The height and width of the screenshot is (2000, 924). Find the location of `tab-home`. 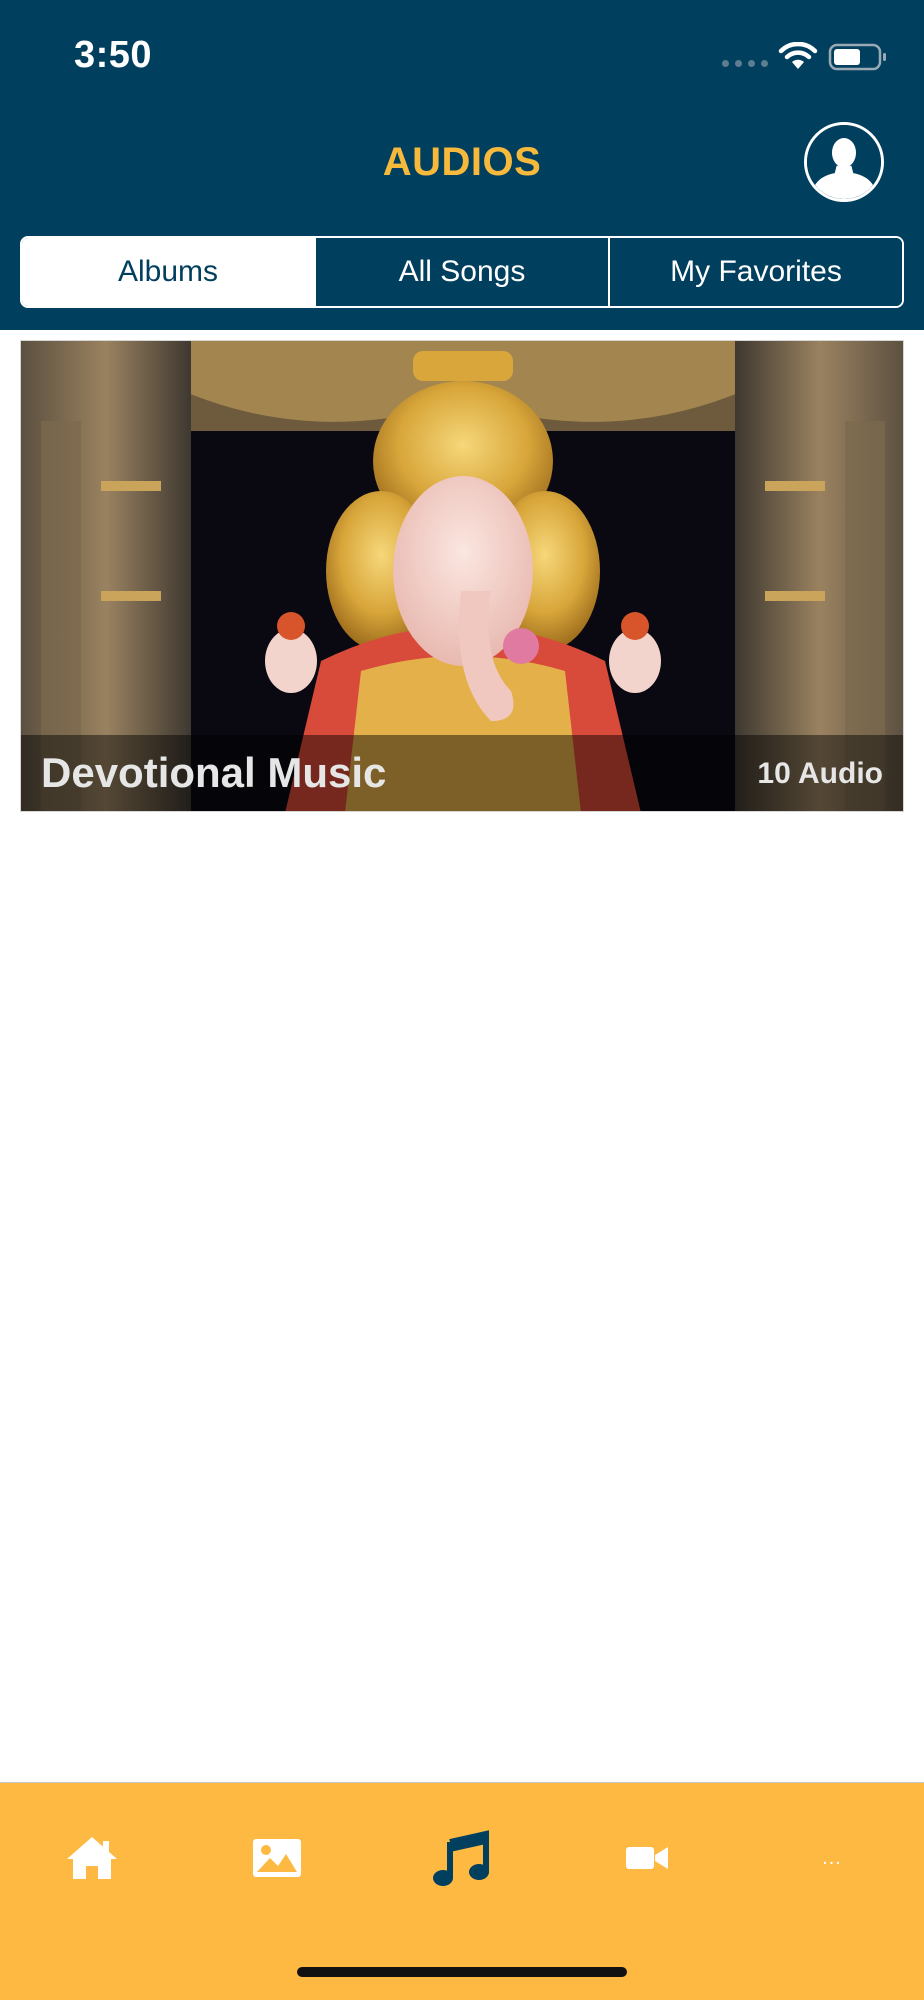

tab-home is located at coordinates (92, 1858).